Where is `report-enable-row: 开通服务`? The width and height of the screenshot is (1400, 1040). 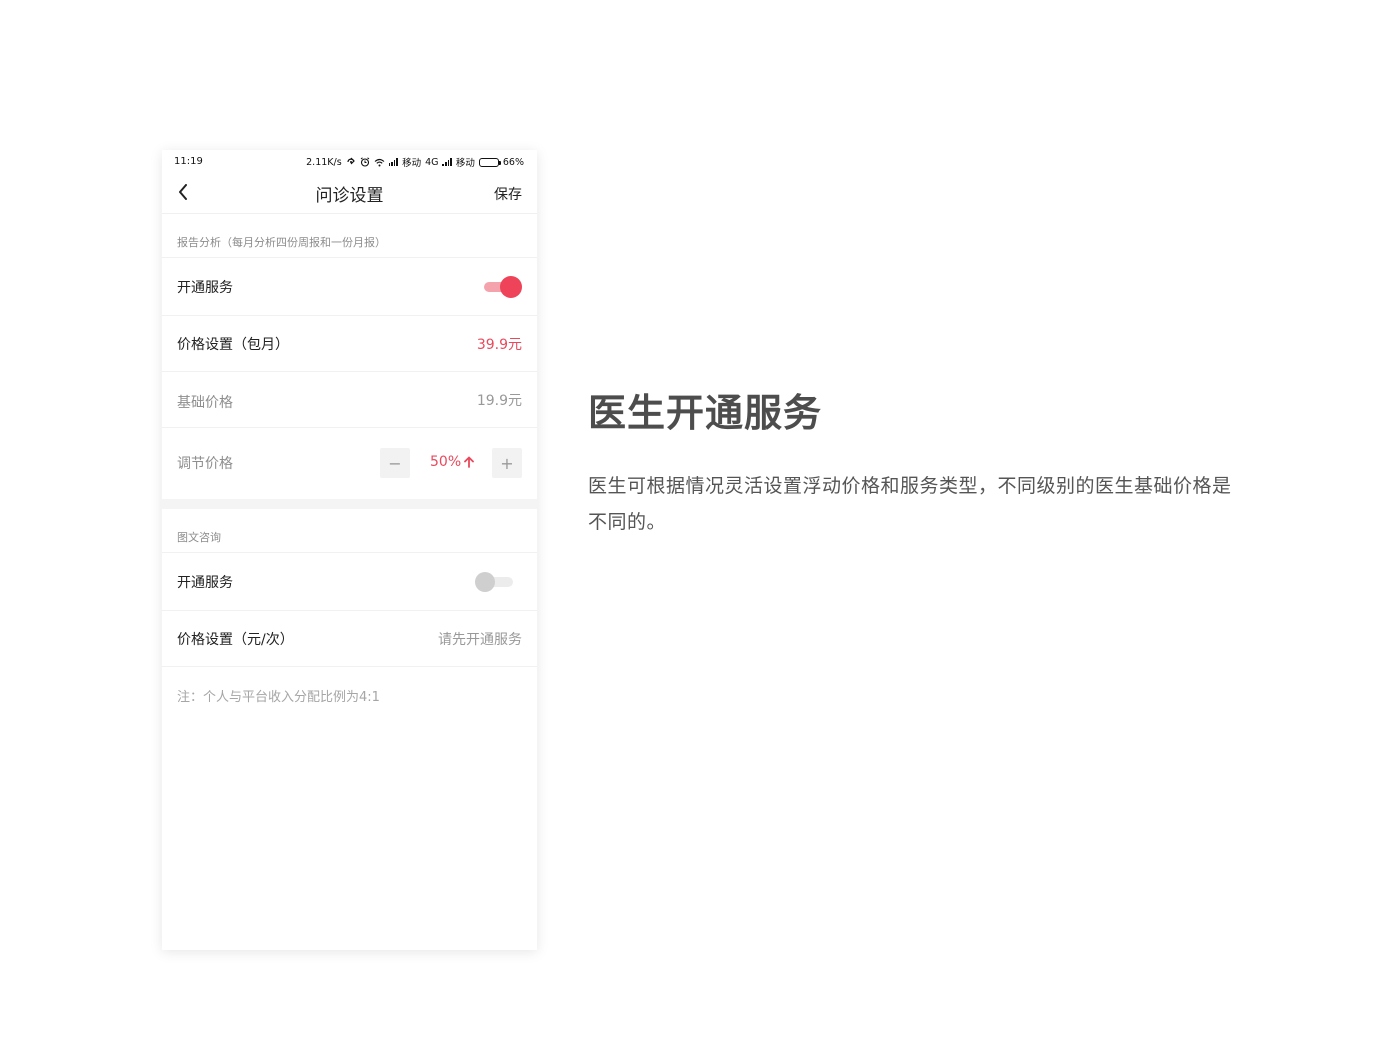 report-enable-row: 开通服务 is located at coordinates (349, 286).